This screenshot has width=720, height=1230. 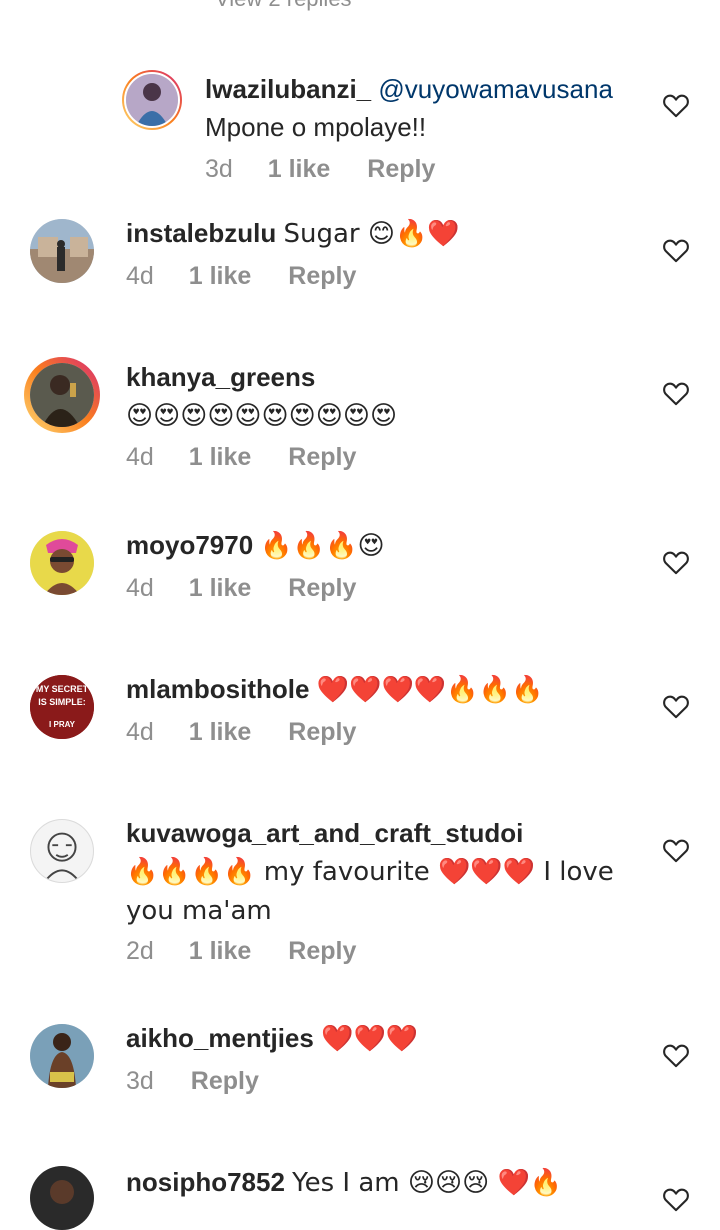 I want to click on avatar-text-line-3: I PRAY, so click(x=62, y=724).